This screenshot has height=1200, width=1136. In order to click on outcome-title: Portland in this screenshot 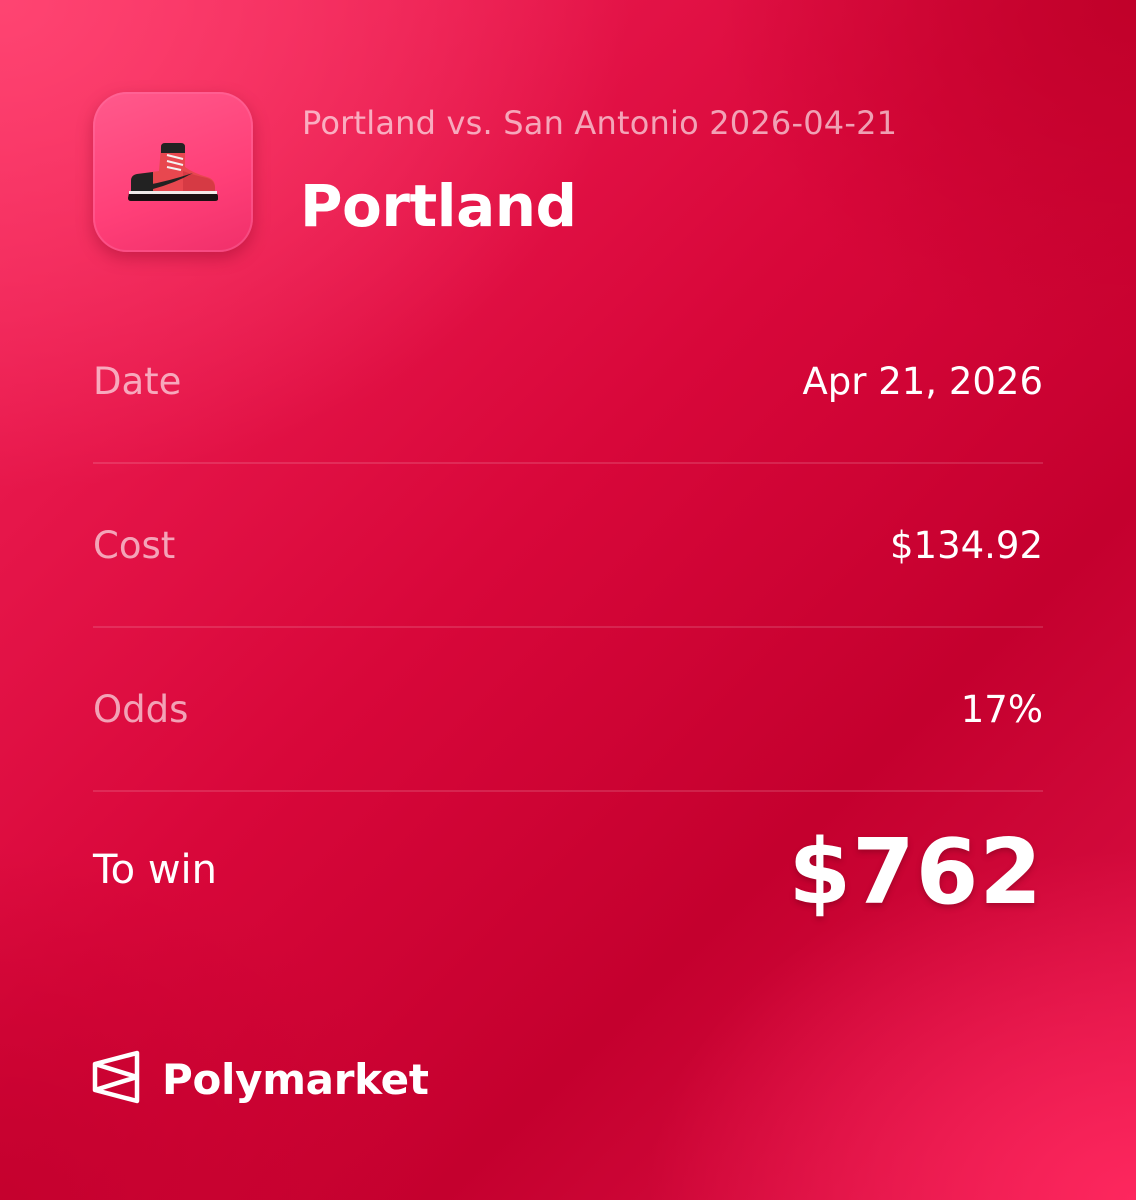, I will do `click(438, 206)`.